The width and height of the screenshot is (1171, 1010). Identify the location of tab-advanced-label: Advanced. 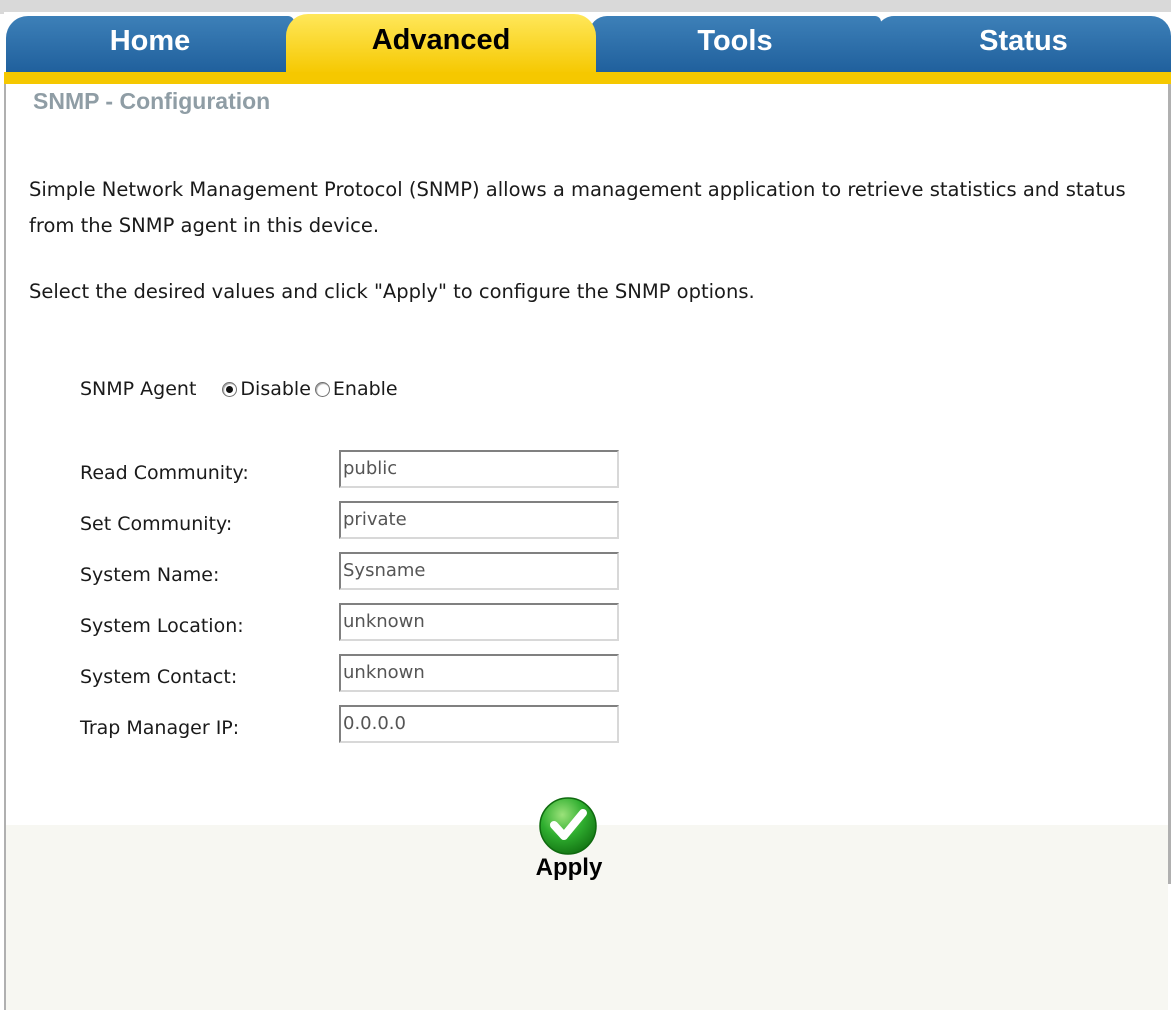
(441, 39).